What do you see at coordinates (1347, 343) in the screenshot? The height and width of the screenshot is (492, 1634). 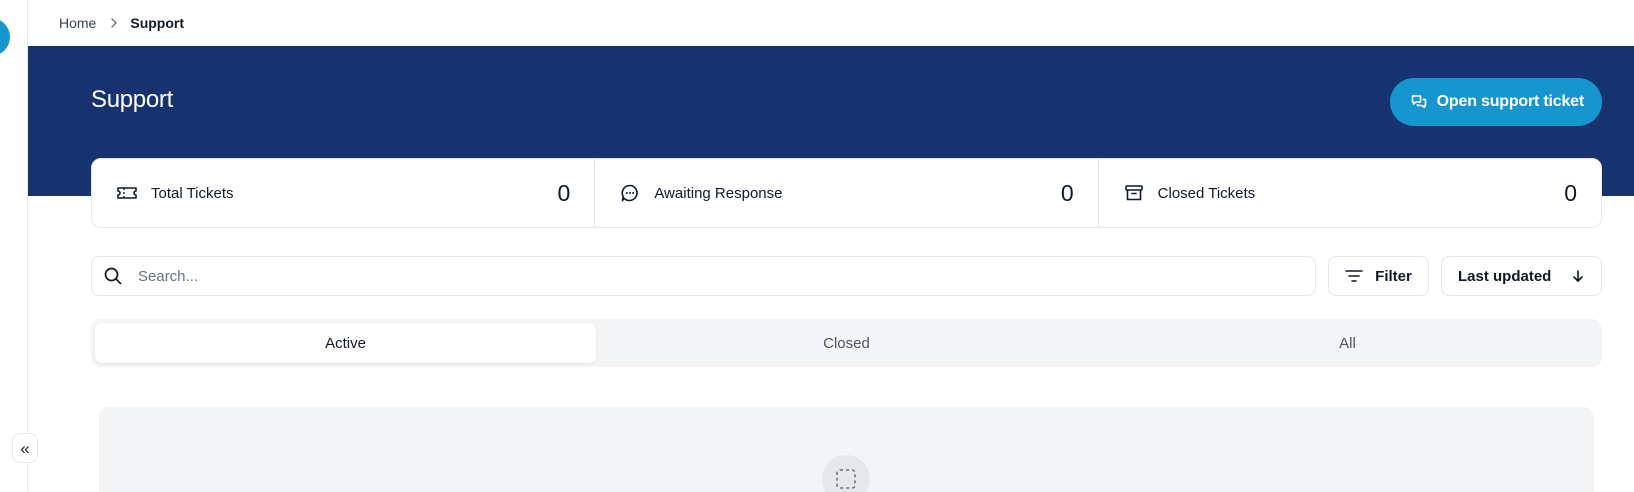 I see `tab-all: All` at bounding box center [1347, 343].